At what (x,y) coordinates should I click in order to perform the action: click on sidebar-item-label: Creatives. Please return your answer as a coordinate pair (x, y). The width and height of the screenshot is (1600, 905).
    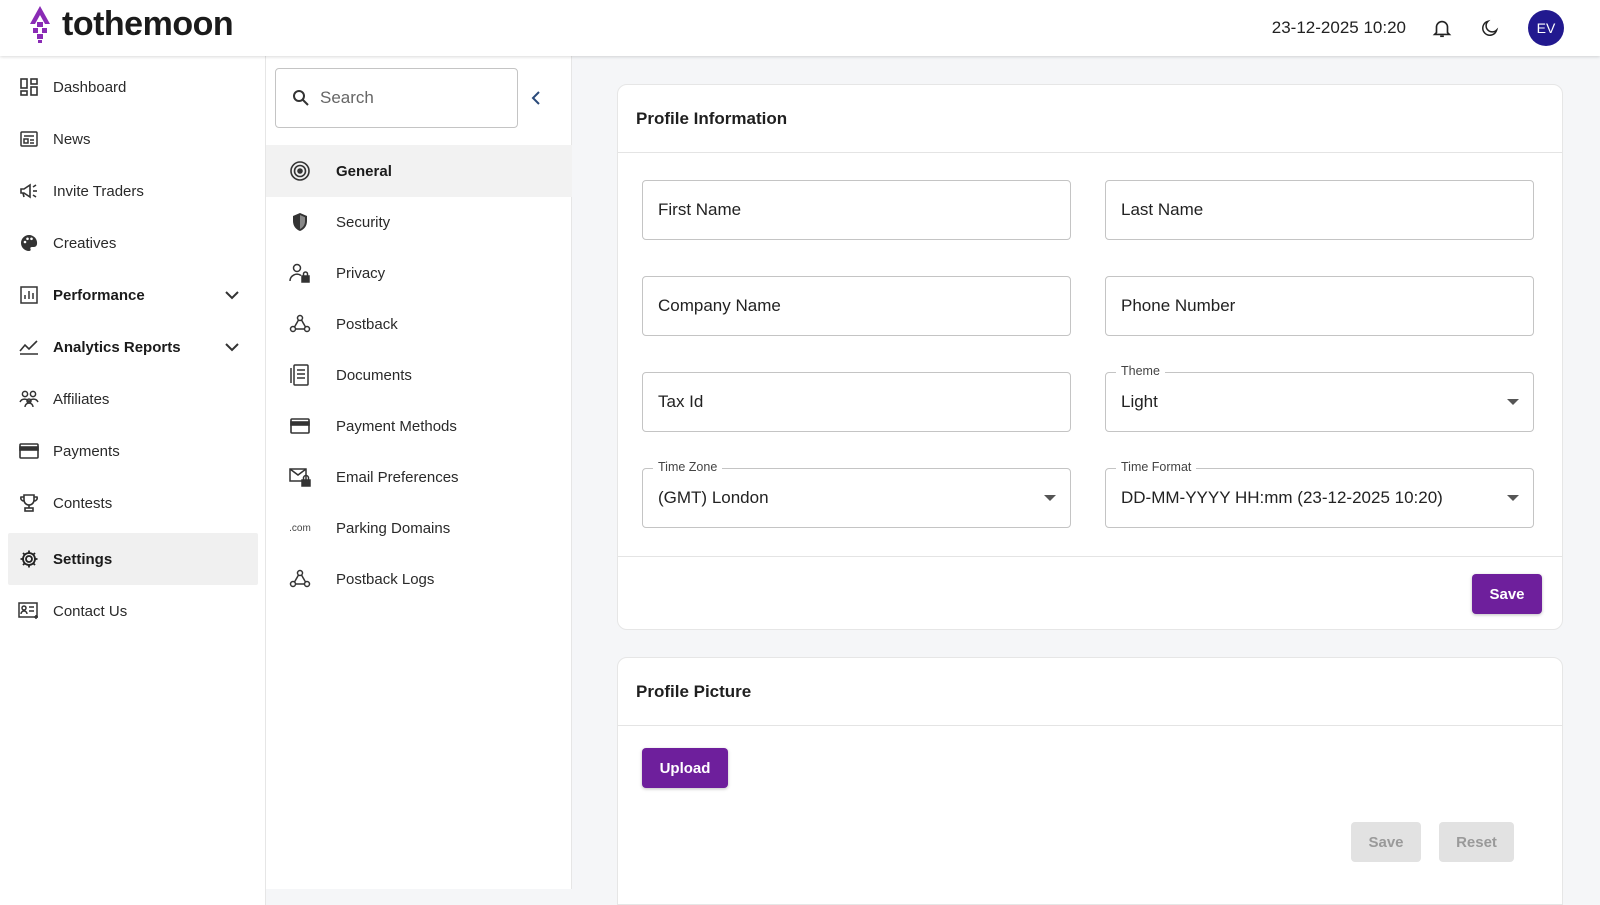
    Looking at the image, I should click on (85, 243).